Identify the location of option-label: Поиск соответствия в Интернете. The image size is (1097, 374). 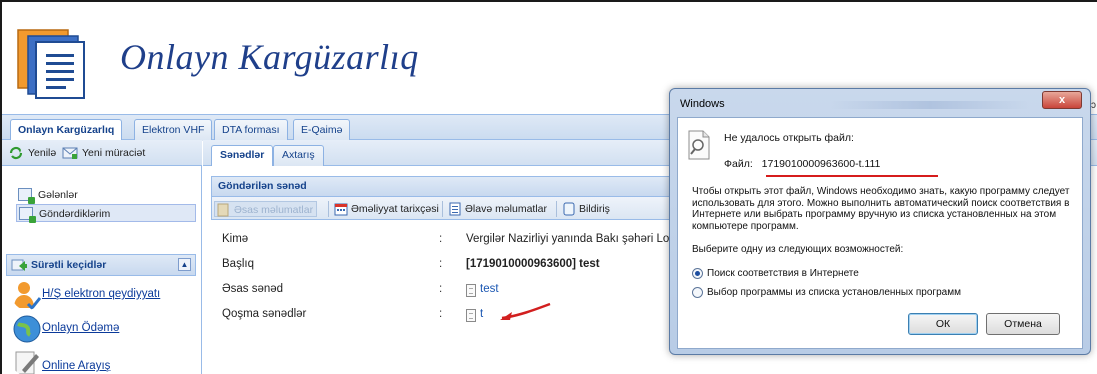
(783, 273).